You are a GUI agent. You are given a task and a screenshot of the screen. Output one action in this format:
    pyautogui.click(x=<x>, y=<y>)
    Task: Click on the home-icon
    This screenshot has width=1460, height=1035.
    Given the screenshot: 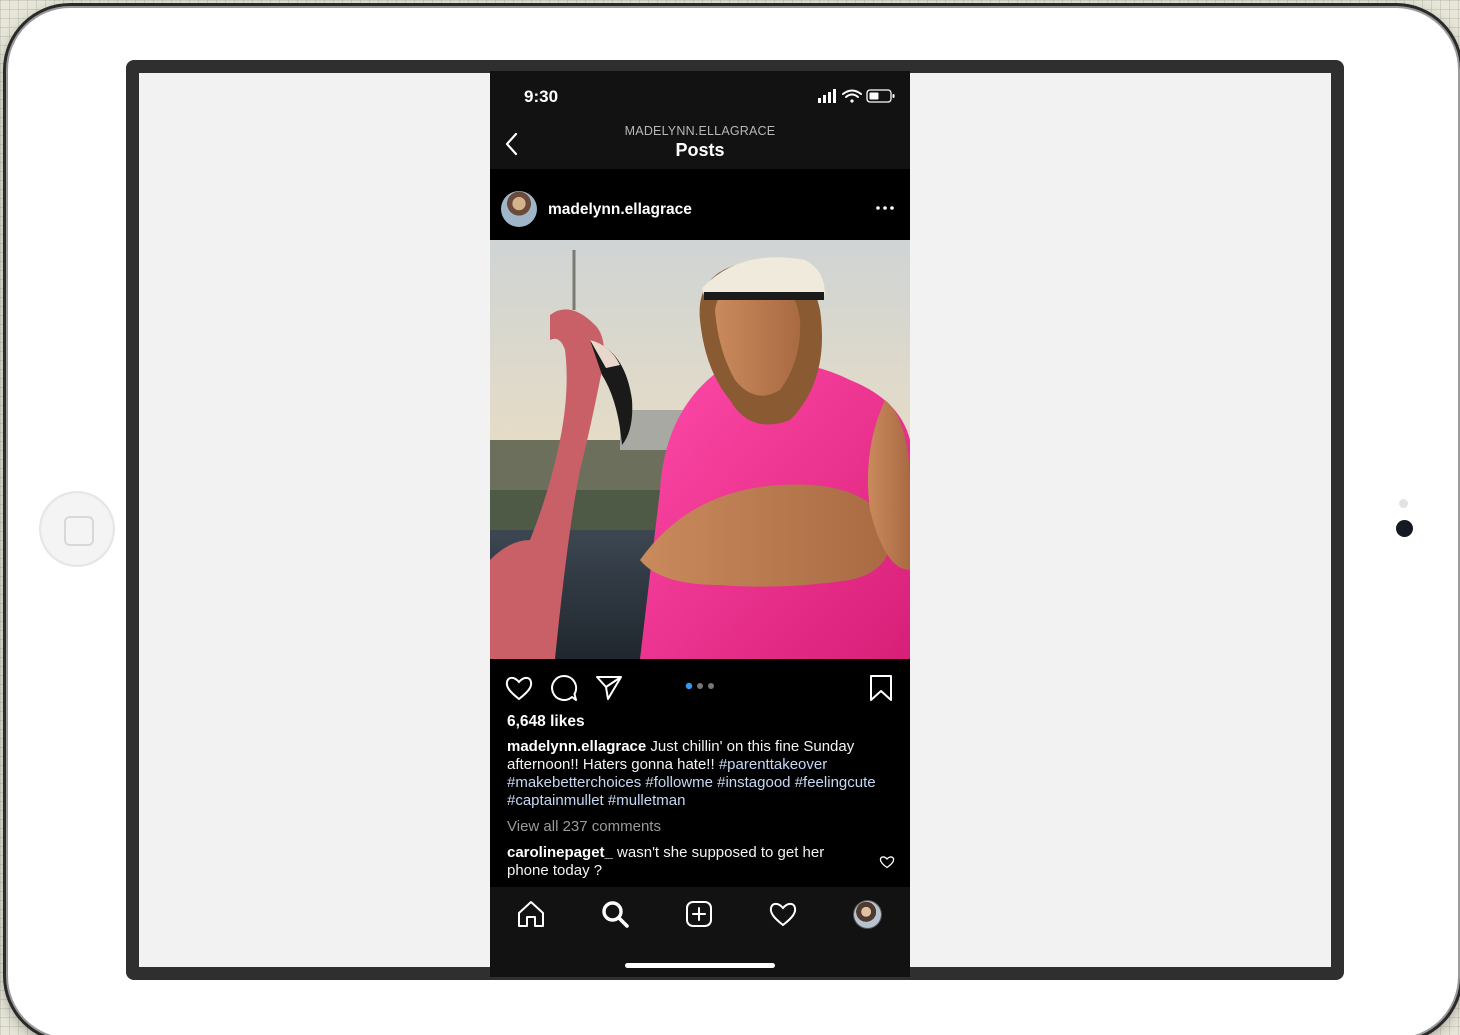 What is the action you would take?
    pyautogui.click(x=531, y=914)
    